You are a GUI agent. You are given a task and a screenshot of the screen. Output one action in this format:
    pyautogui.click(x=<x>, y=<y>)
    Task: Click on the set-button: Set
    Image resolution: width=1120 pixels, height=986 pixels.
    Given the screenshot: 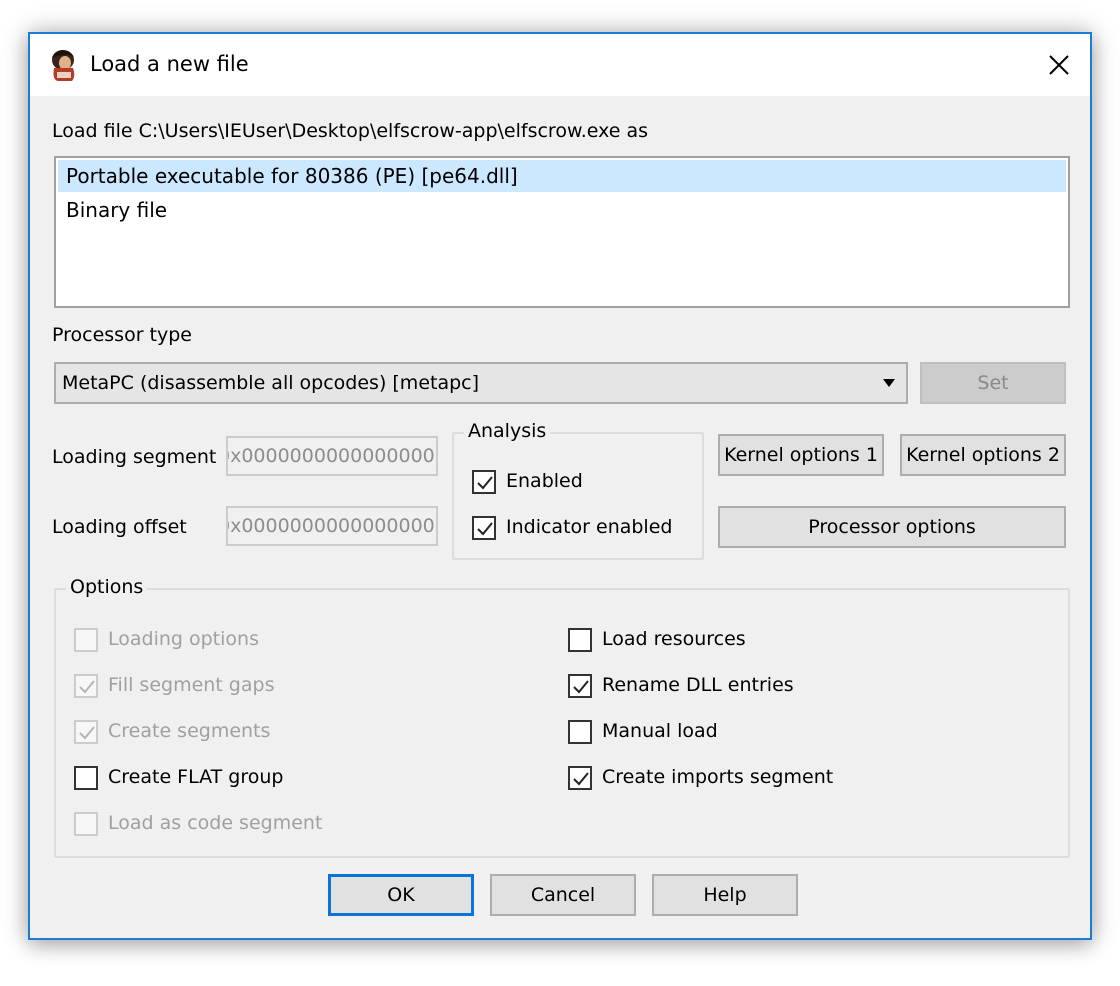 What is the action you would take?
    pyautogui.click(x=993, y=383)
    